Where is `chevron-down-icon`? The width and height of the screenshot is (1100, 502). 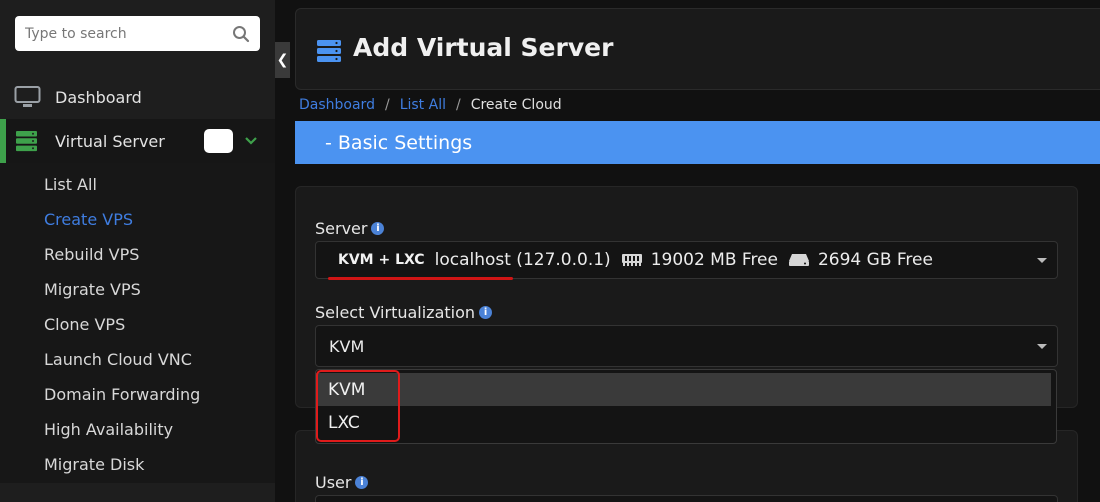 chevron-down-icon is located at coordinates (251, 141).